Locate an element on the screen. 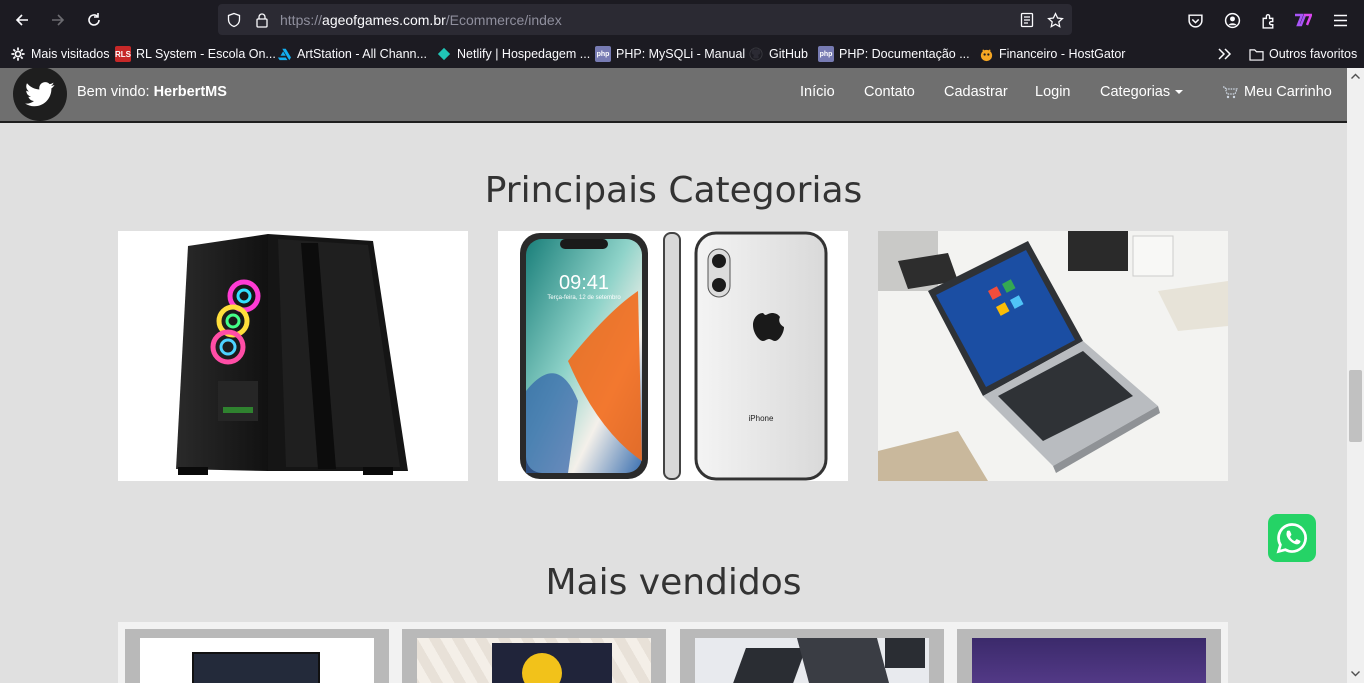 This screenshot has width=1364, height=683. nav-meu-carrinho: Meu Carrinho is located at coordinates (1277, 92).